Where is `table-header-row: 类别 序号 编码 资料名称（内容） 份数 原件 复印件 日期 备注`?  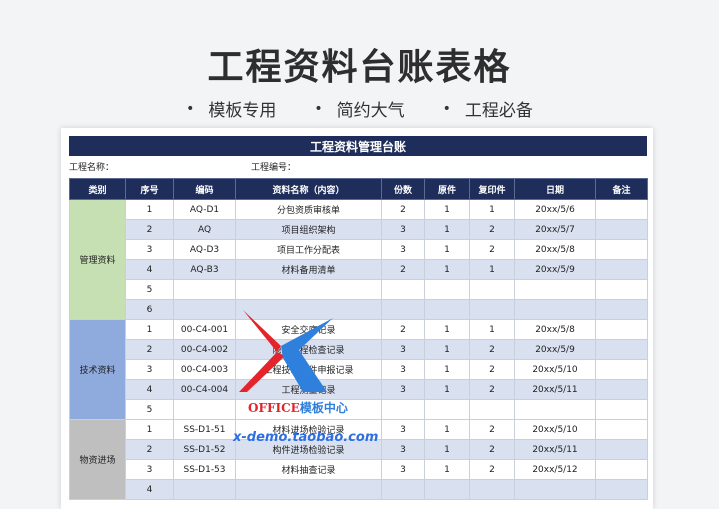 table-header-row: 类别 序号 编码 资料名称（内容） 份数 原件 复印件 日期 备注 is located at coordinates (358, 189).